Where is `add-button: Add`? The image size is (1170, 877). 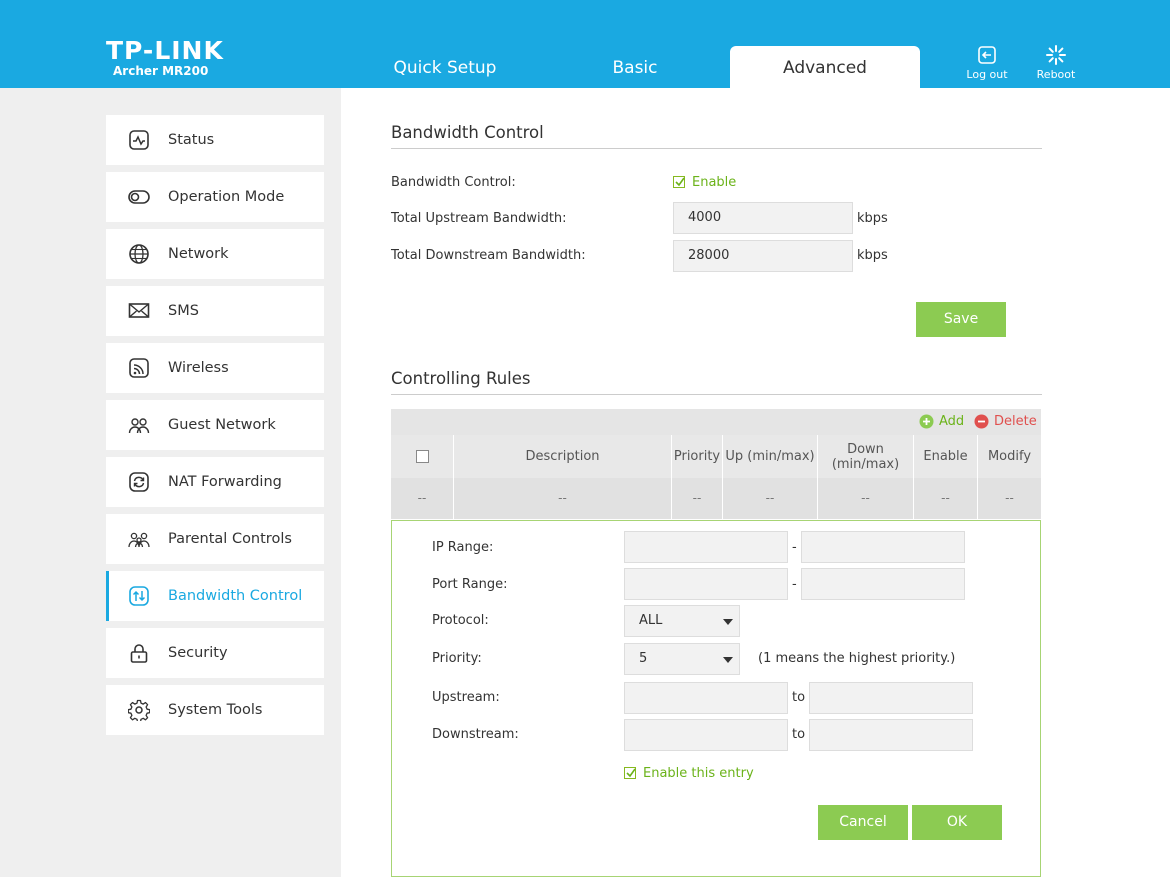 add-button: Add is located at coordinates (941, 421).